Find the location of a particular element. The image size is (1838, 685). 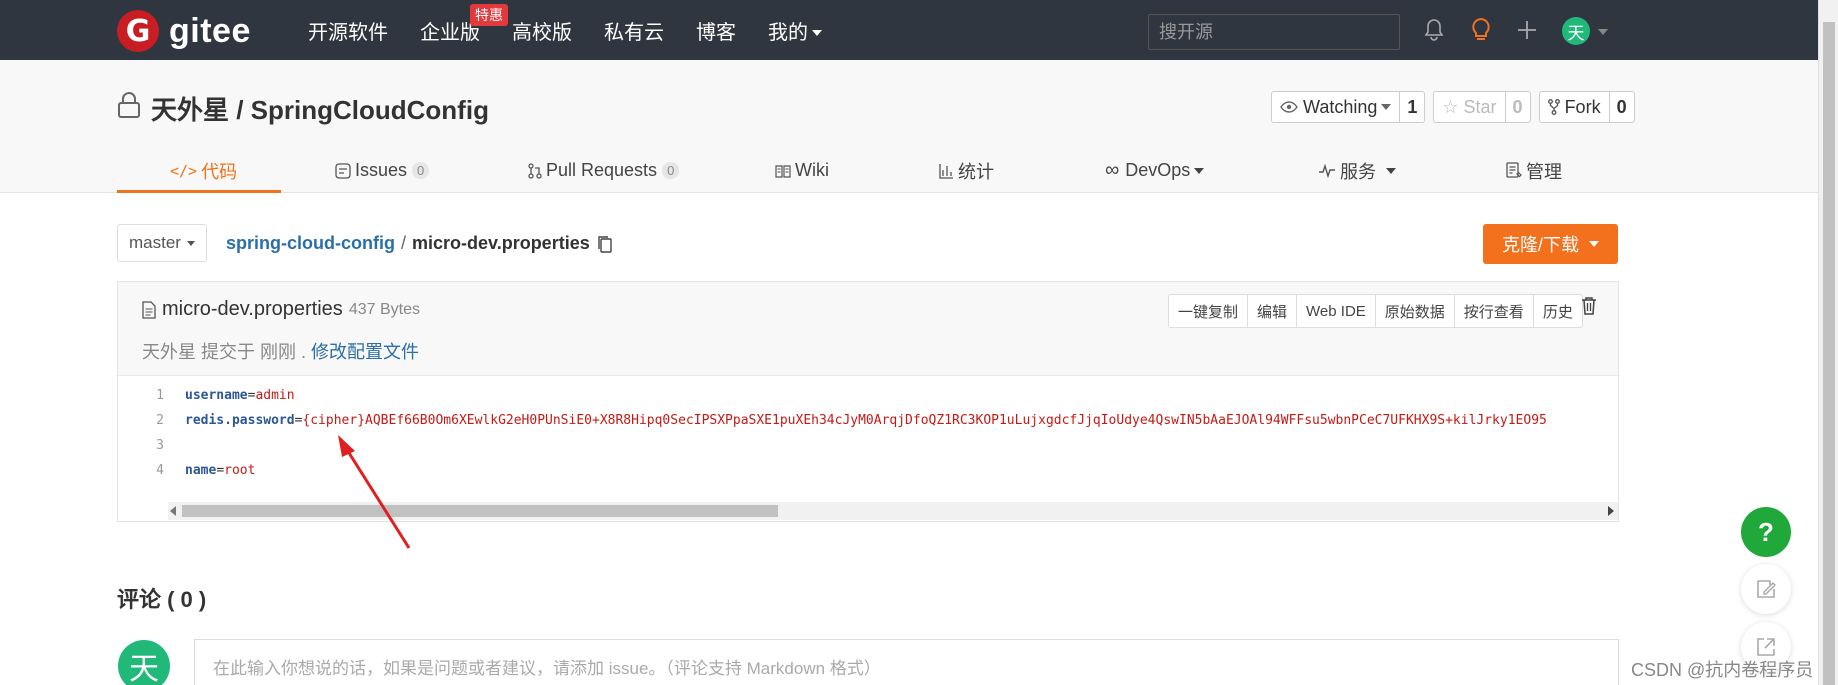

line-number: 2 is located at coordinates (141, 420).